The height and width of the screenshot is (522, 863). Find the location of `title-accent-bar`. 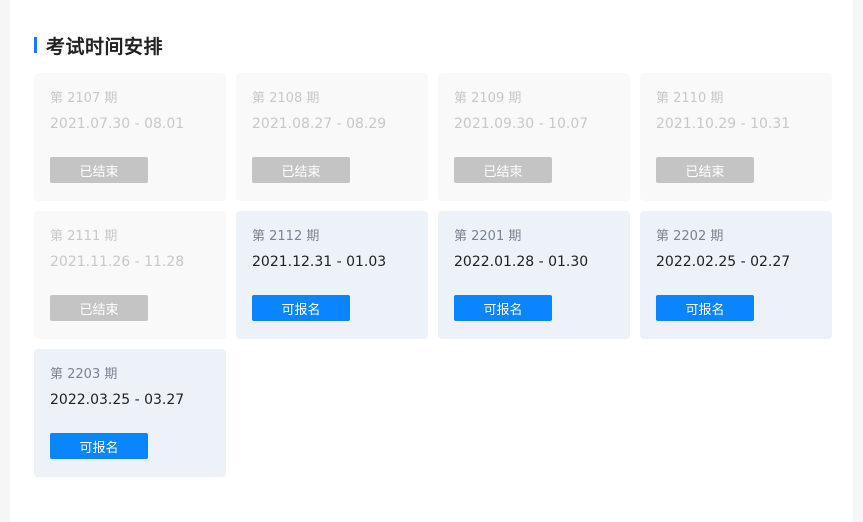

title-accent-bar is located at coordinates (35, 45).